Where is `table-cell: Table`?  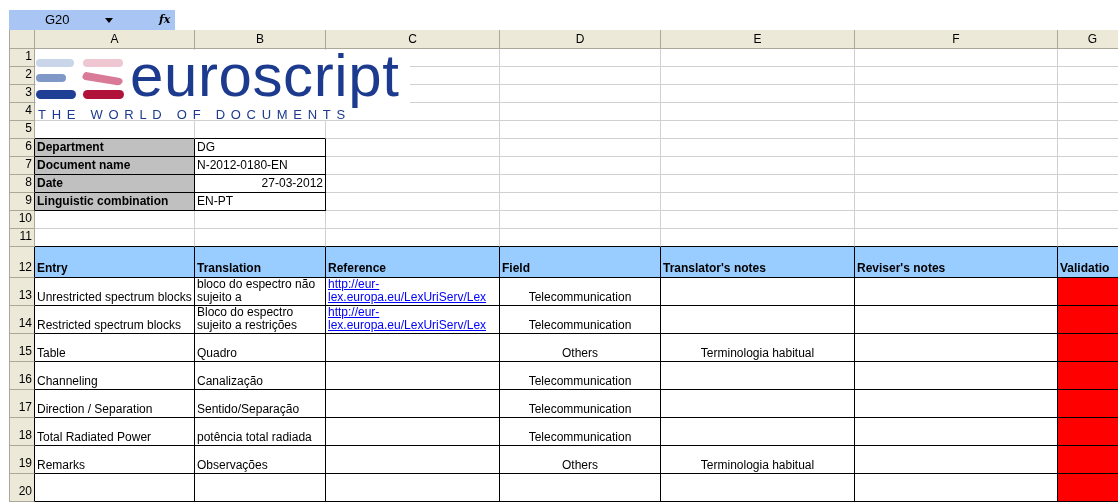 table-cell: Table is located at coordinates (115, 348).